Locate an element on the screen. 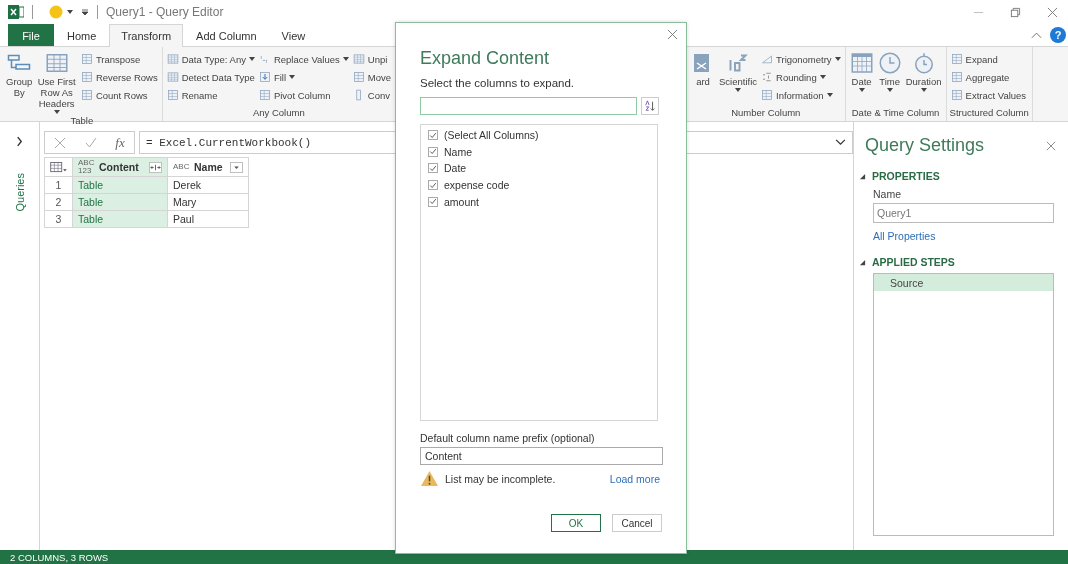 The width and height of the screenshot is (1068, 564). ribbon-button: Information is located at coordinates (801, 95).